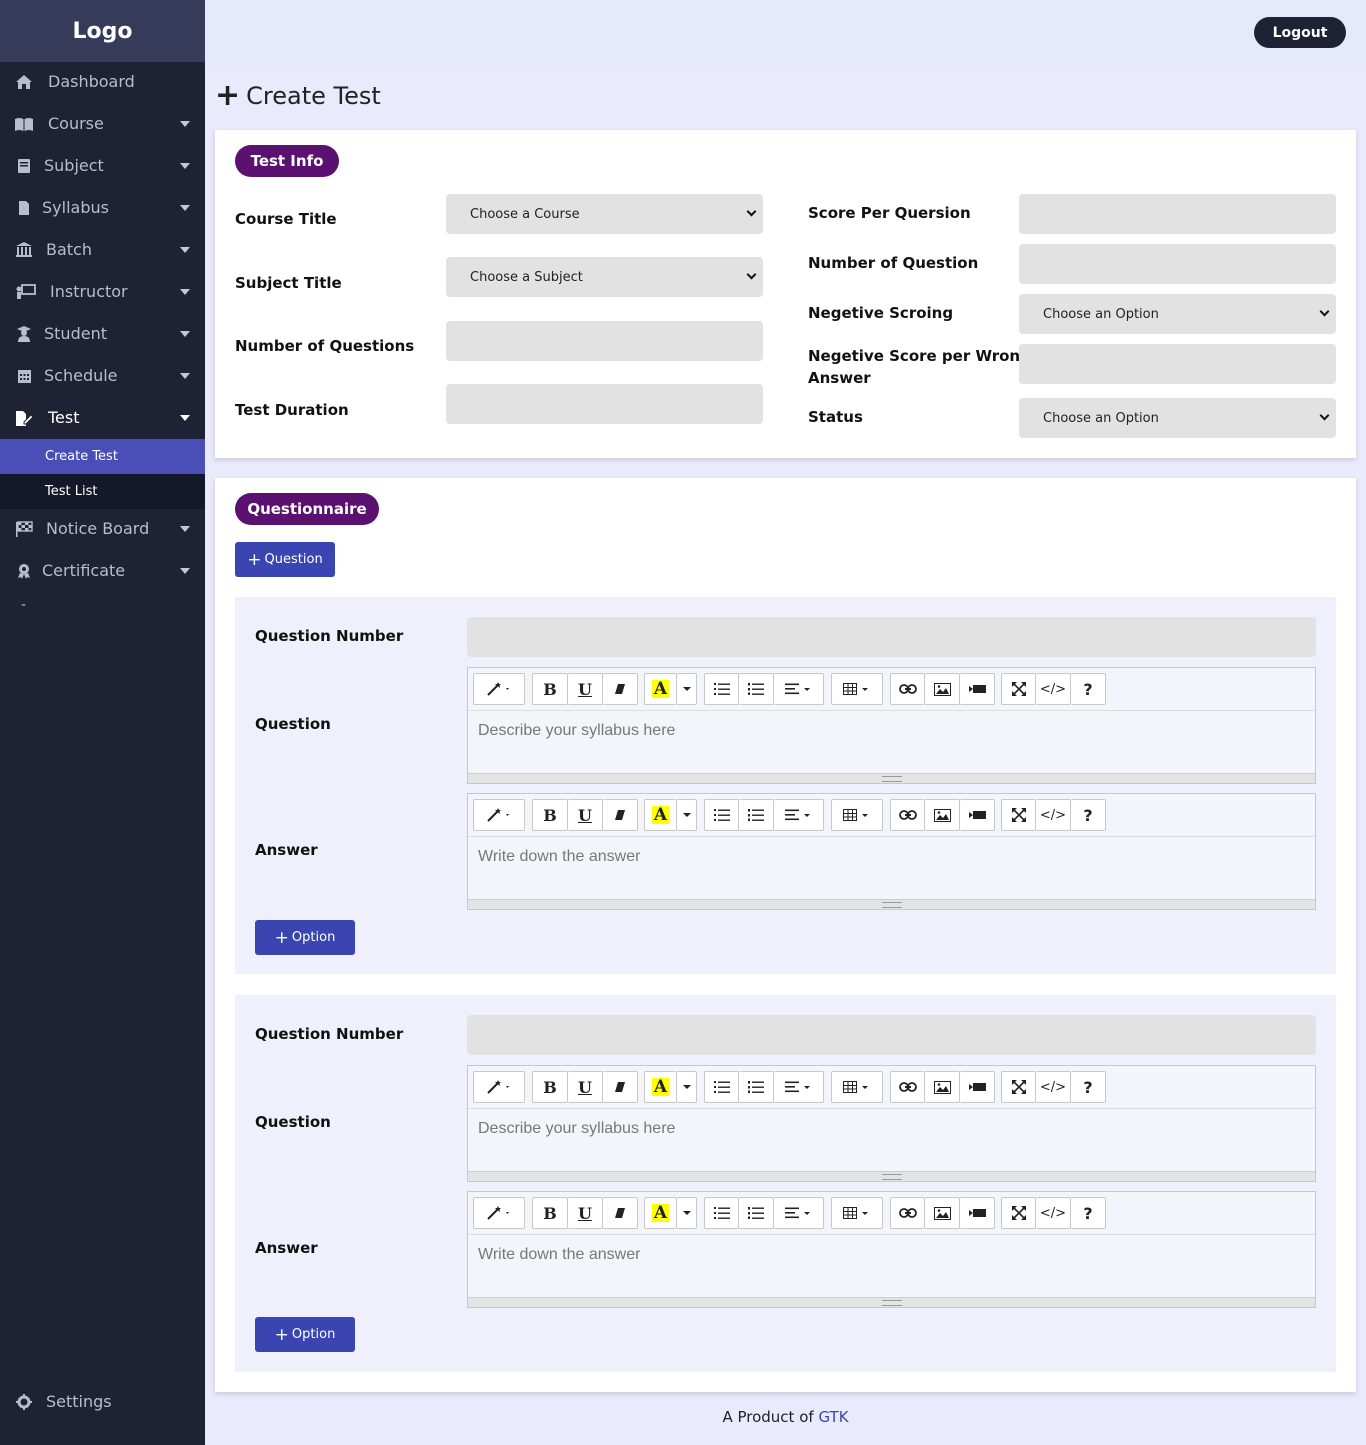 The height and width of the screenshot is (1445, 1366). What do you see at coordinates (102, 334) in the screenshot?
I see `sidebar-item-student: Student` at bounding box center [102, 334].